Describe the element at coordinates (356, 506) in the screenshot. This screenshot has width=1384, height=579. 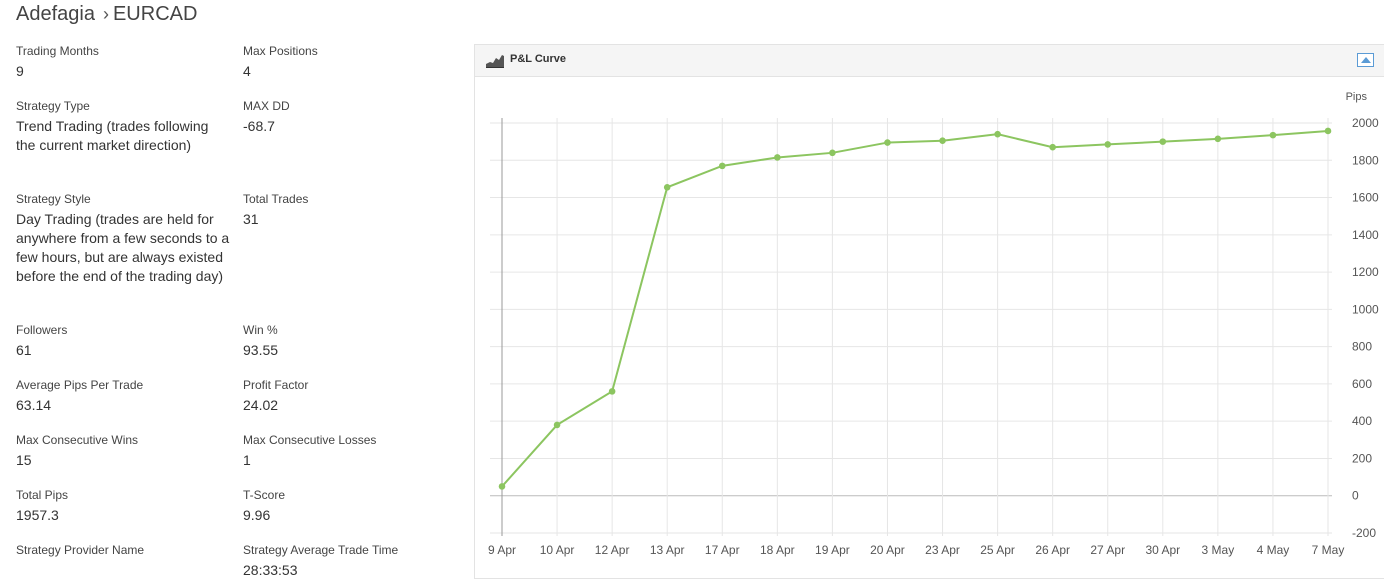
I see `stat-item: T-Score 9.96` at that location.